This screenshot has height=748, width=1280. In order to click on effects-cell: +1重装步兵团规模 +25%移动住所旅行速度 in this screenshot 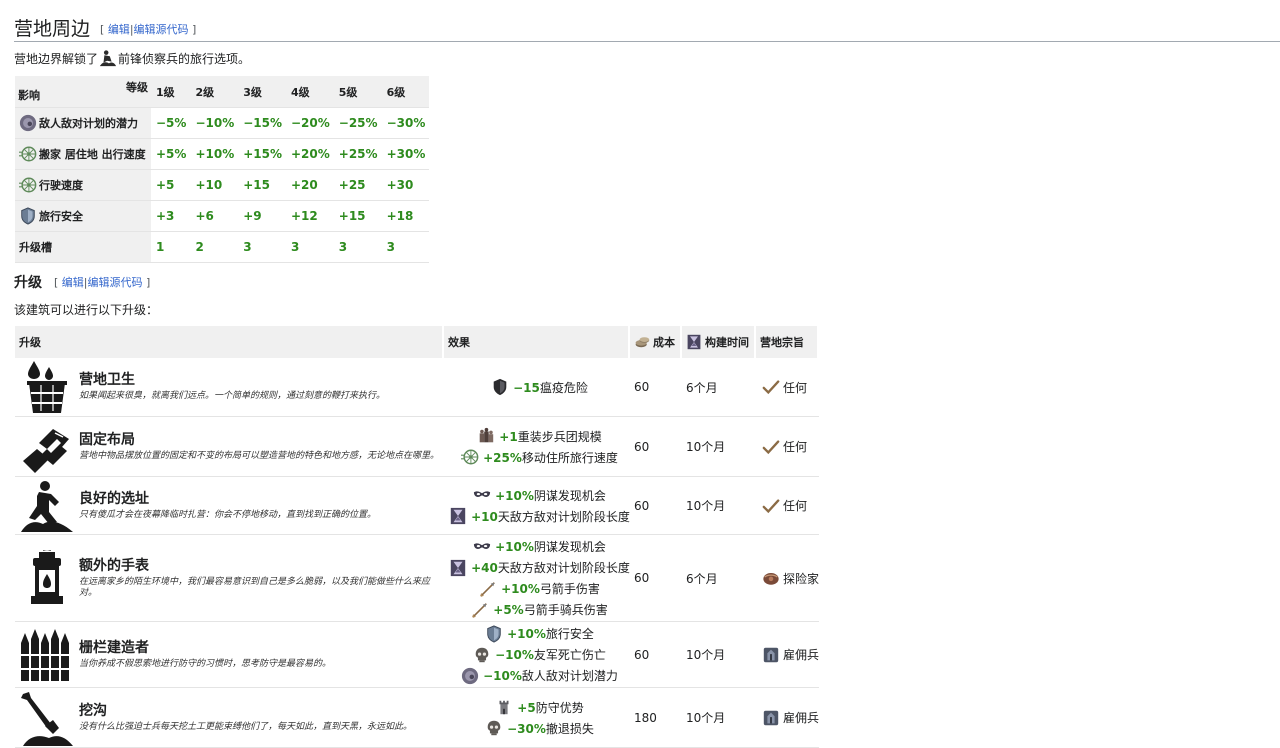, I will do `click(537, 446)`.